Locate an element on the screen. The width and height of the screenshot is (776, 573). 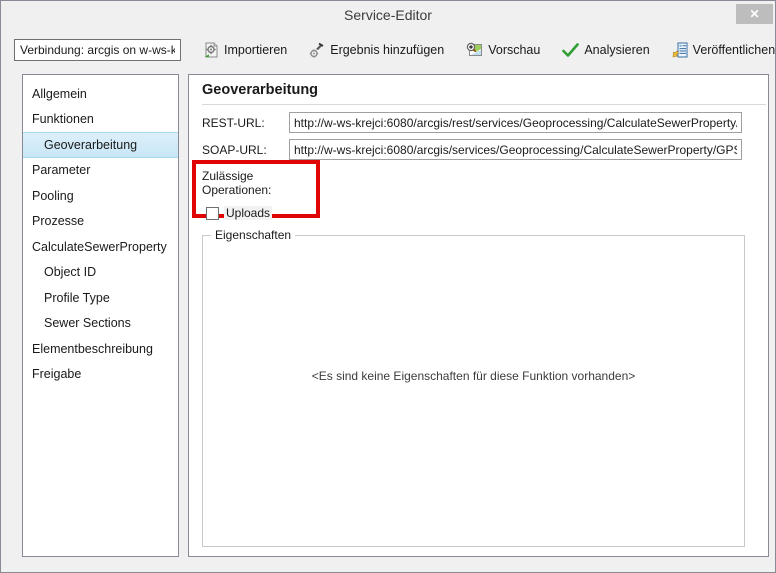
soap-url-label: SOAP-URL: is located at coordinates (234, 150).